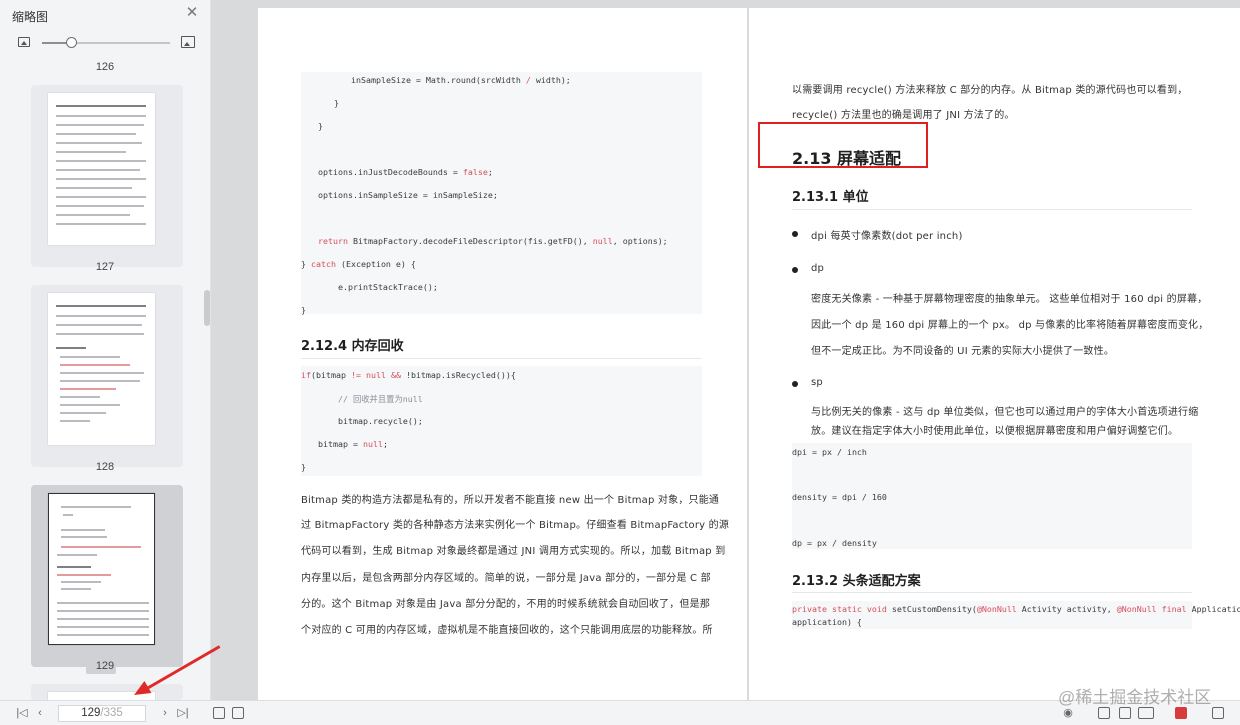  Describe the element at coordinates (827, 622) in the screenshot. I see `code-line: application) {` at that location.